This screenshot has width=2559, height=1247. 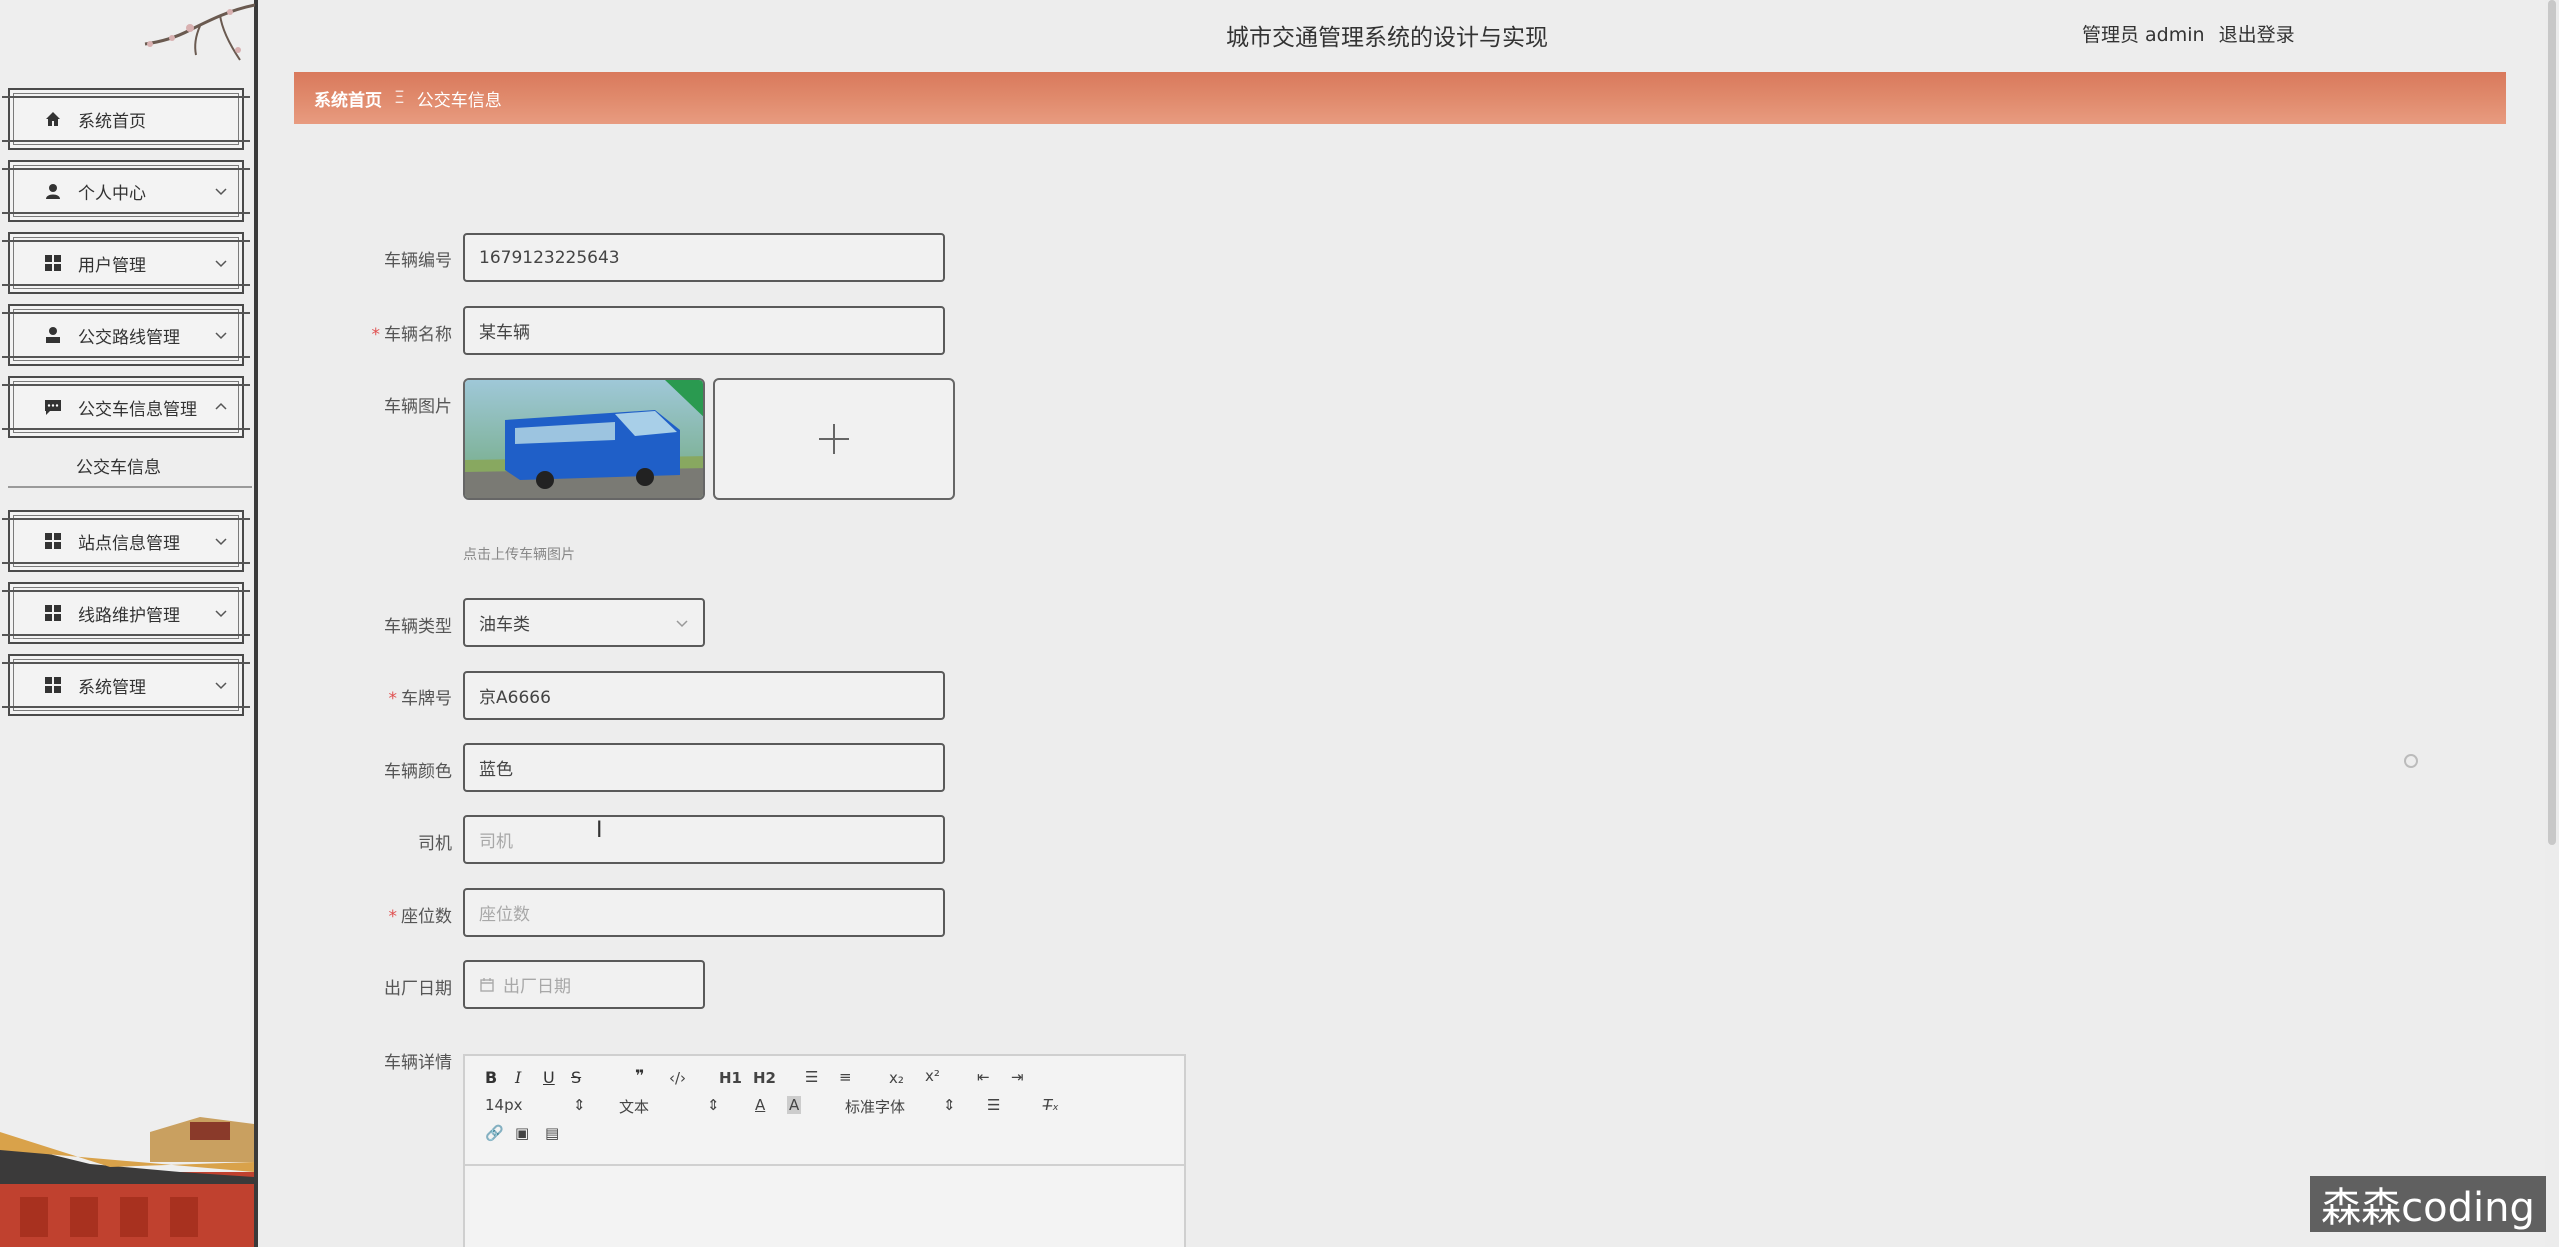 I want to click on background-color-button: A, so click(x=794, y=1105).